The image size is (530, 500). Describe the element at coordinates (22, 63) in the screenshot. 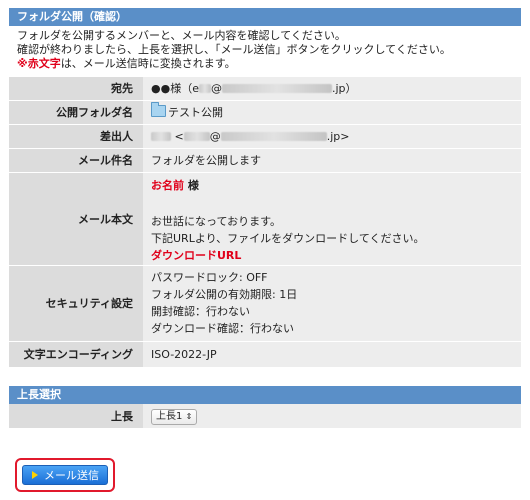

I see `note-mark: ※` at that location.